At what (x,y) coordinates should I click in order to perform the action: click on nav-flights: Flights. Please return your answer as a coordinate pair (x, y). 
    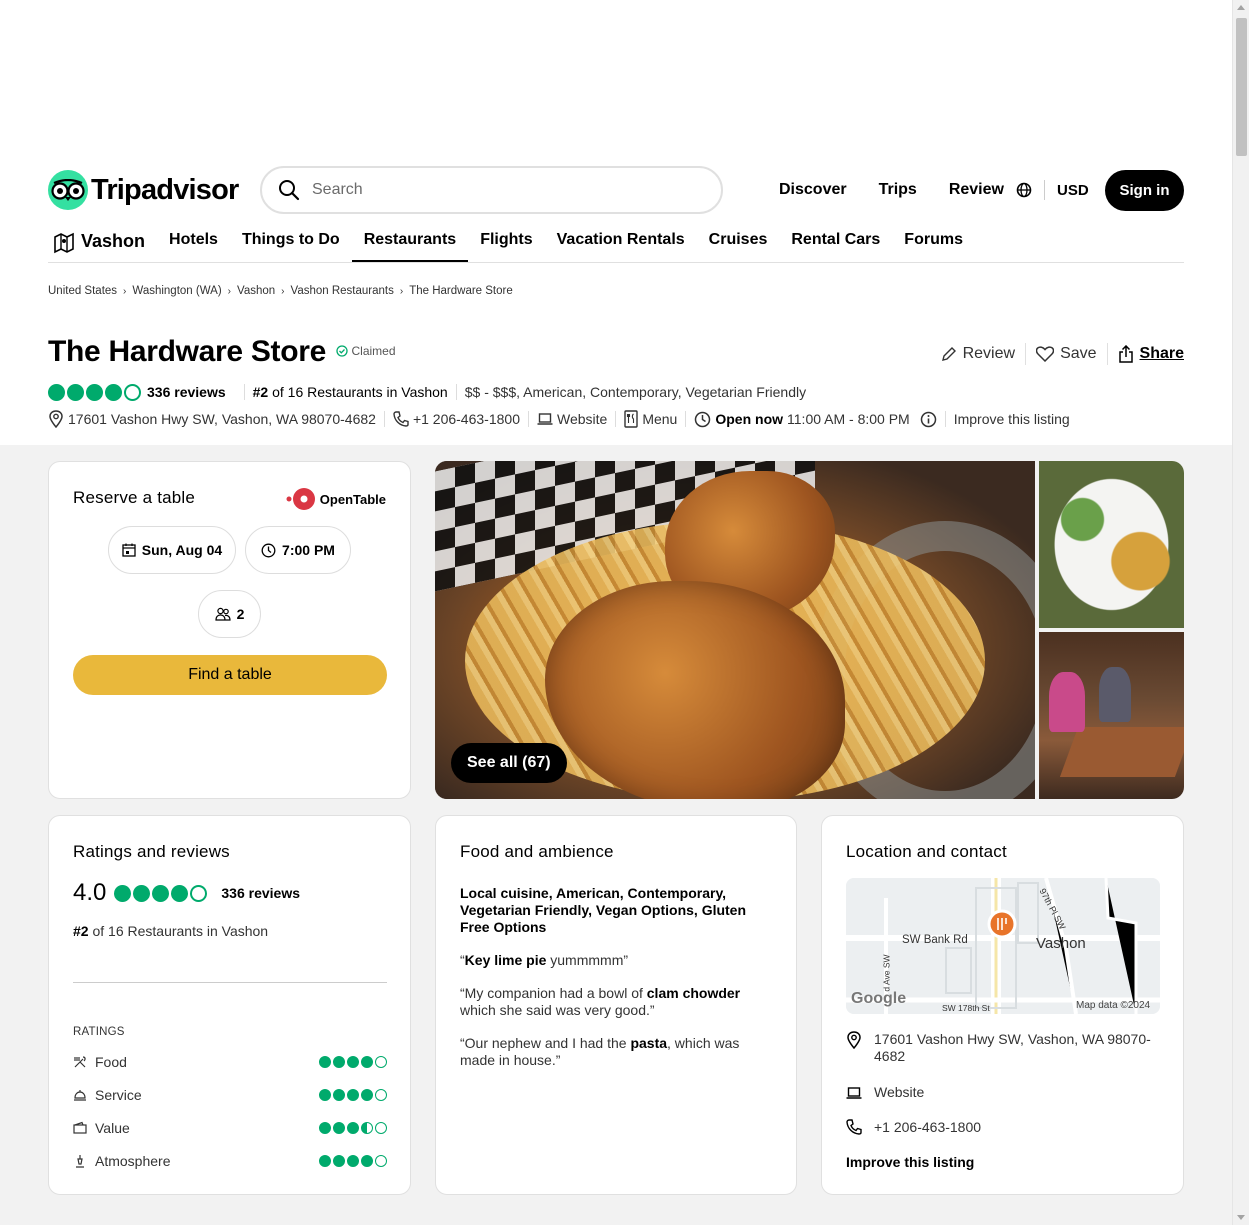
    Looking at the image, I should click on (506, 242).